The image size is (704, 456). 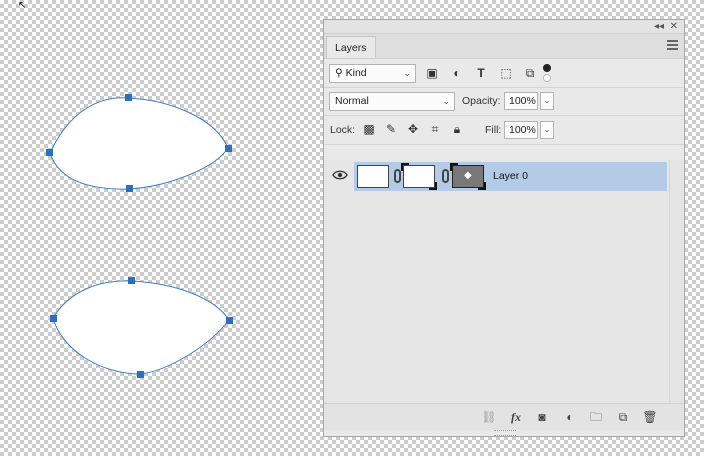 I want to click on lock-transparent-pixels-icon: ▩, so click(x=369, y=129).